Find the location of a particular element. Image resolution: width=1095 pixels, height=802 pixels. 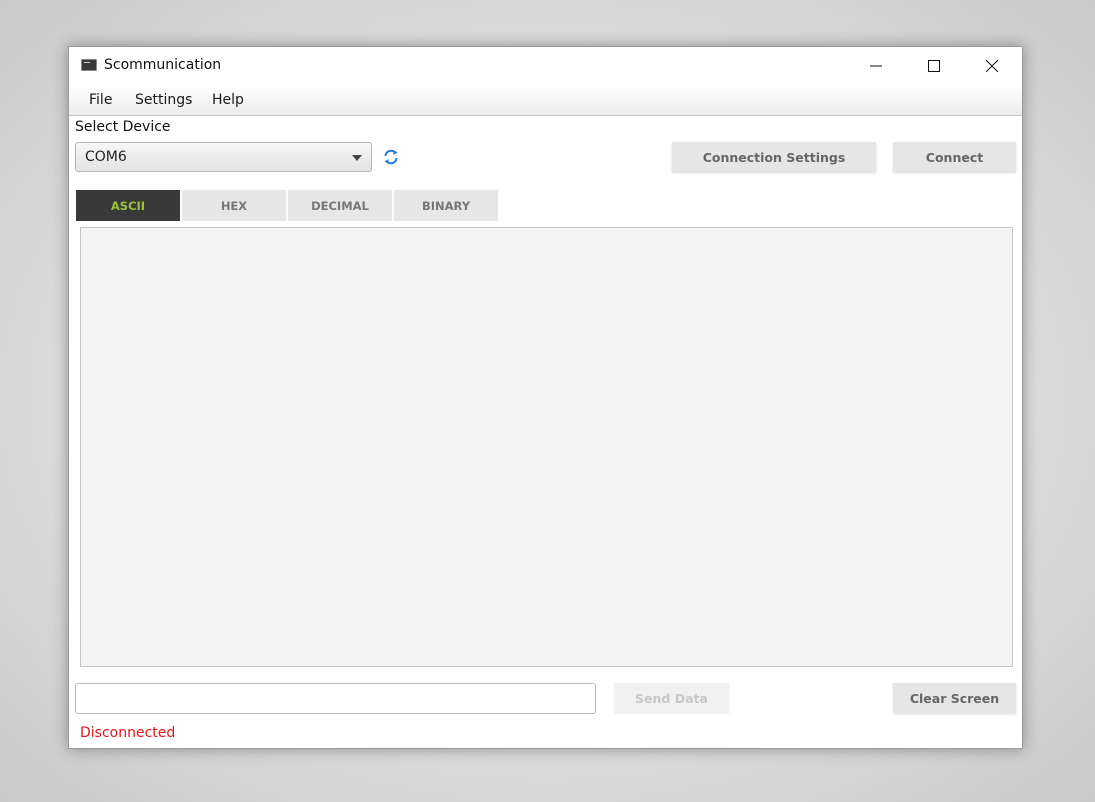

refresh-icon is located at coordinates (391, 157).